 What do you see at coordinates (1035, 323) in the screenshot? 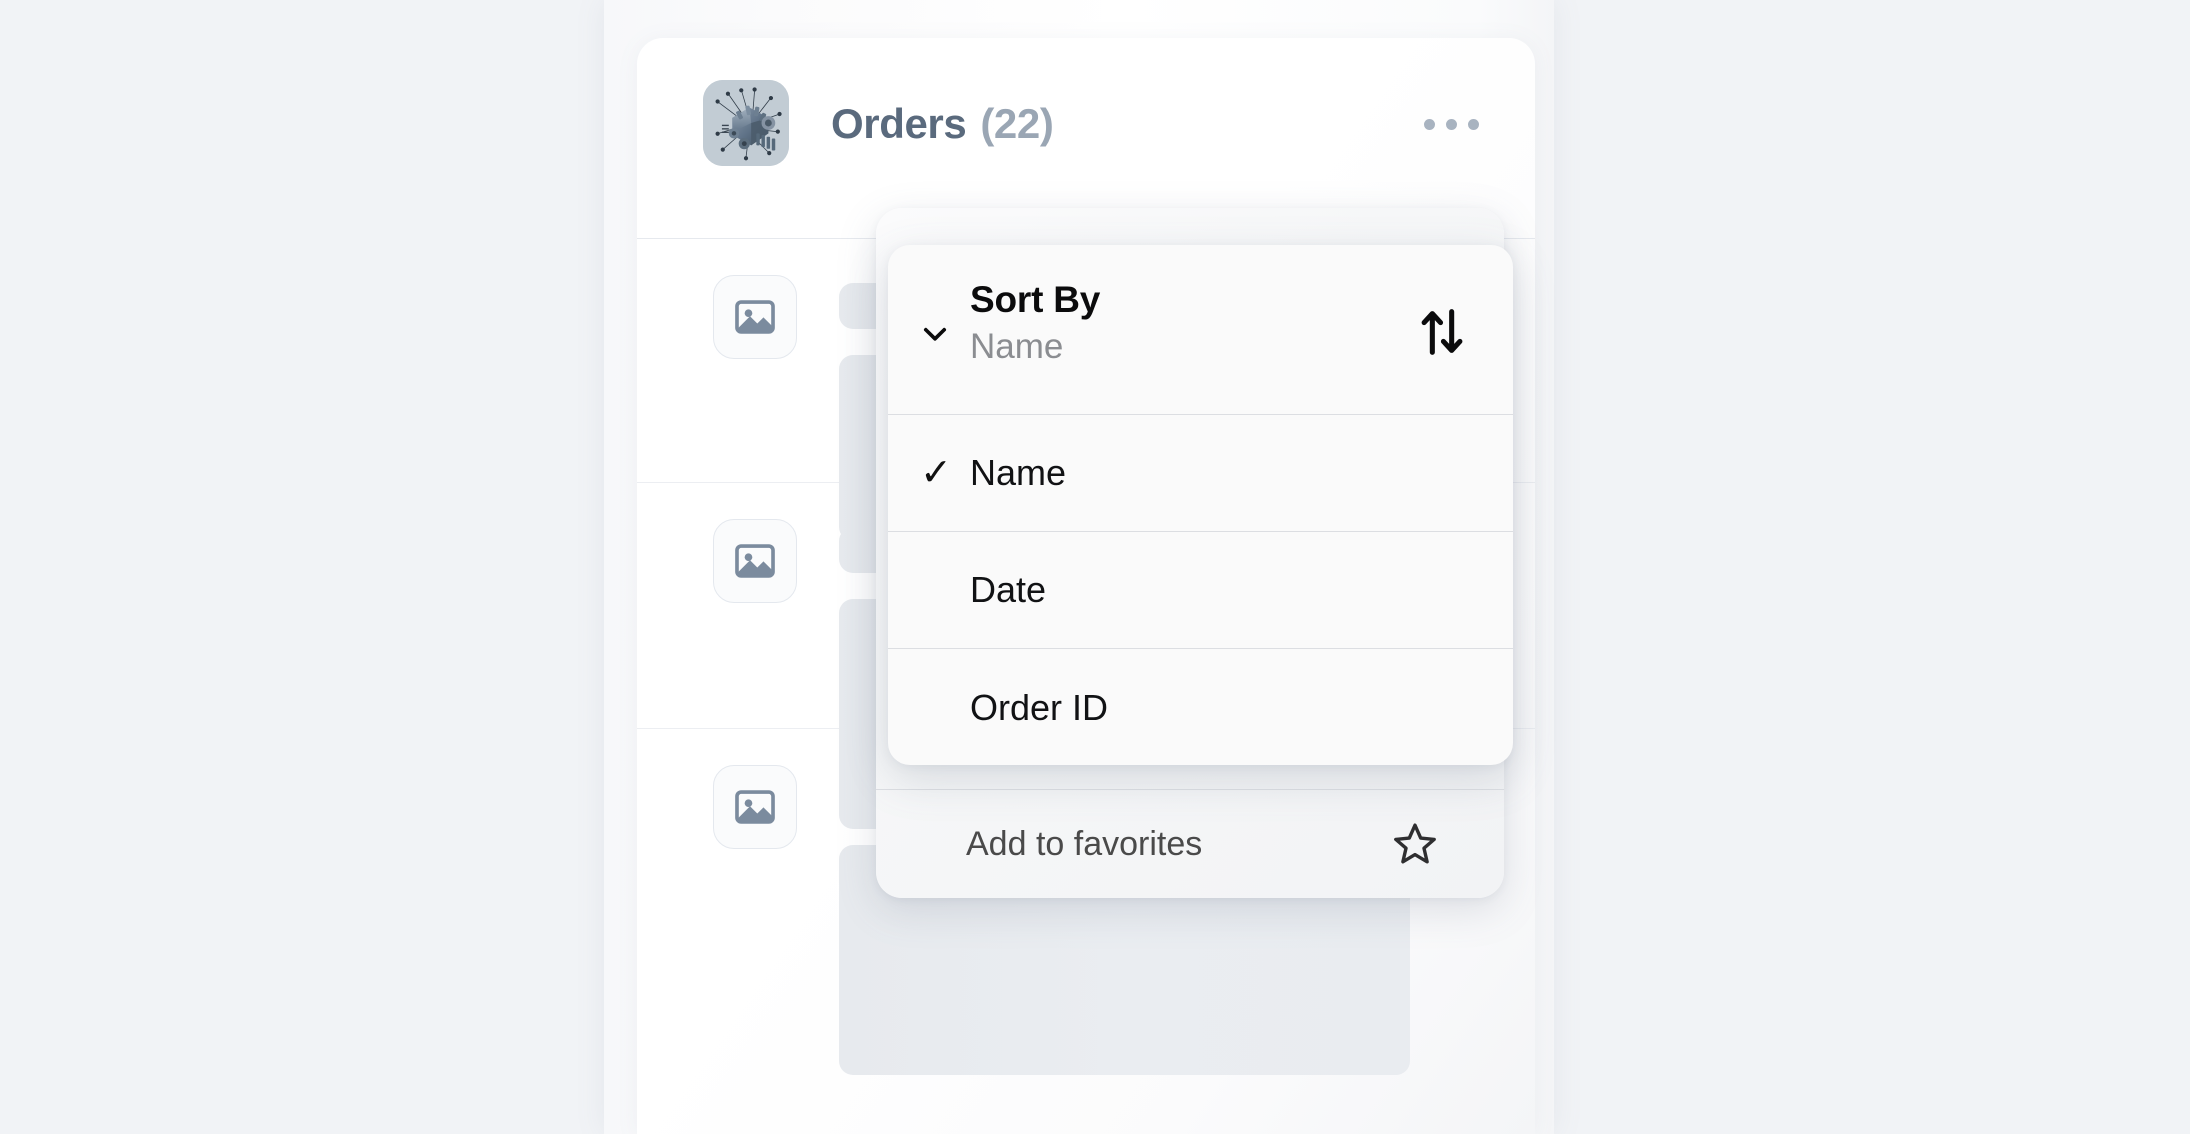
I see `sort-by-text-group: Sort By Name` at bounding box center [1035, 323].